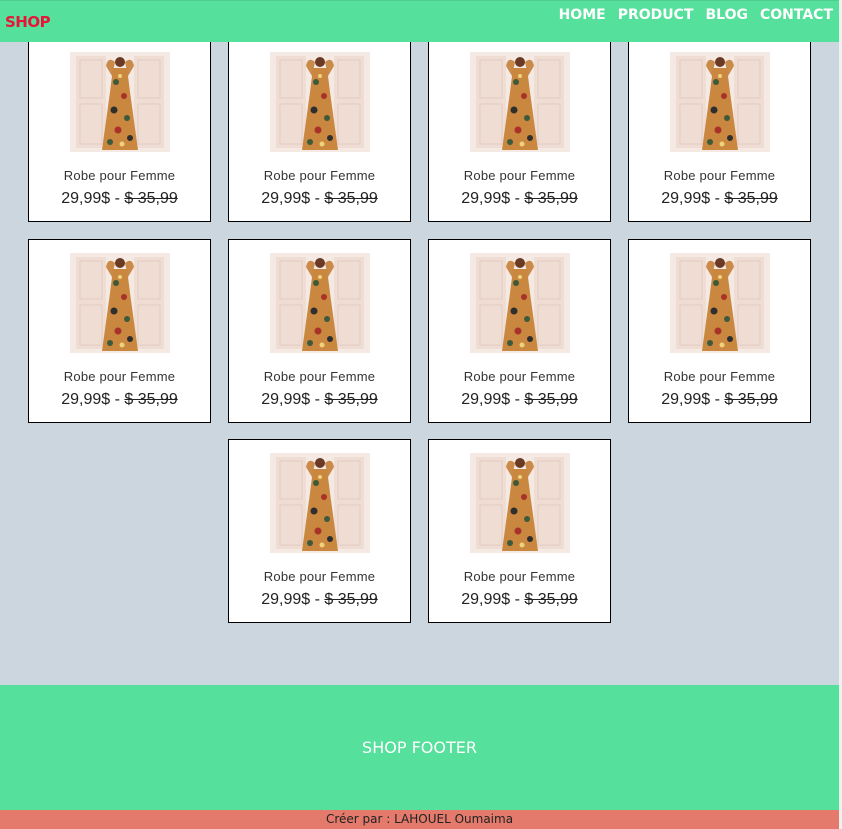  Describe the element at coordinates (582, 15) in the screenshot. I see `nav-home-link: HOME` at that location.